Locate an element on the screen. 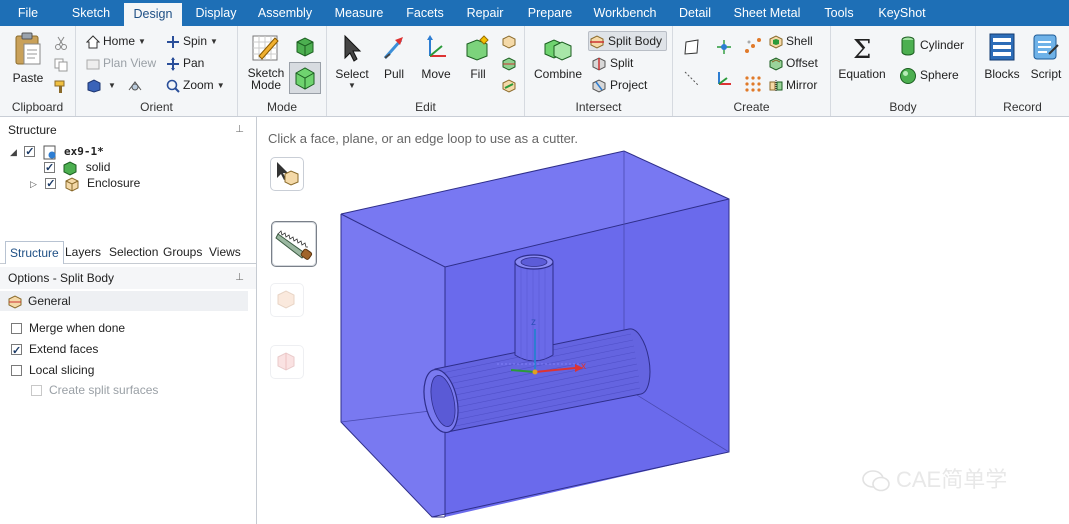  menu-detail: Detail is located at coordinates (695, 13).